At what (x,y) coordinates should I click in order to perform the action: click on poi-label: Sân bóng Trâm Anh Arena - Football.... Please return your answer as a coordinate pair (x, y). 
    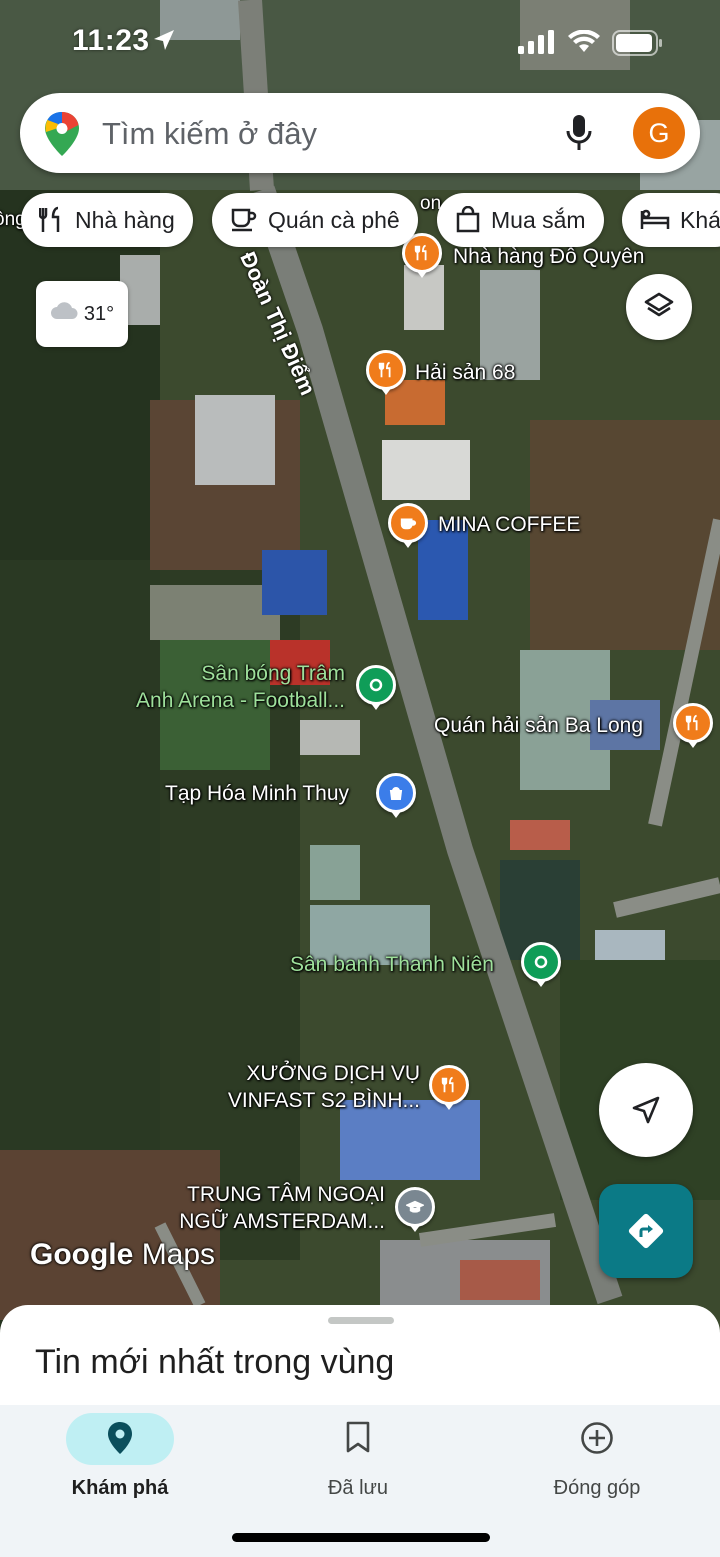
    Looking at the image, I should click on (222, 687).